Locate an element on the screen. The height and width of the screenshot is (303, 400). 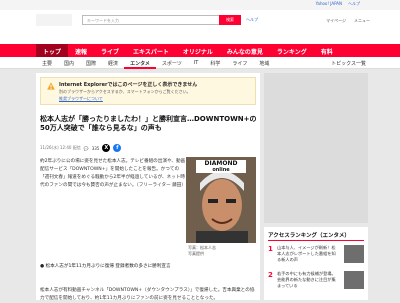
main-navigation: トップ 速報 ライブ エキスパート オリジナル みんなの意見 ランキング 有料 is located at coordinates (200, 50).